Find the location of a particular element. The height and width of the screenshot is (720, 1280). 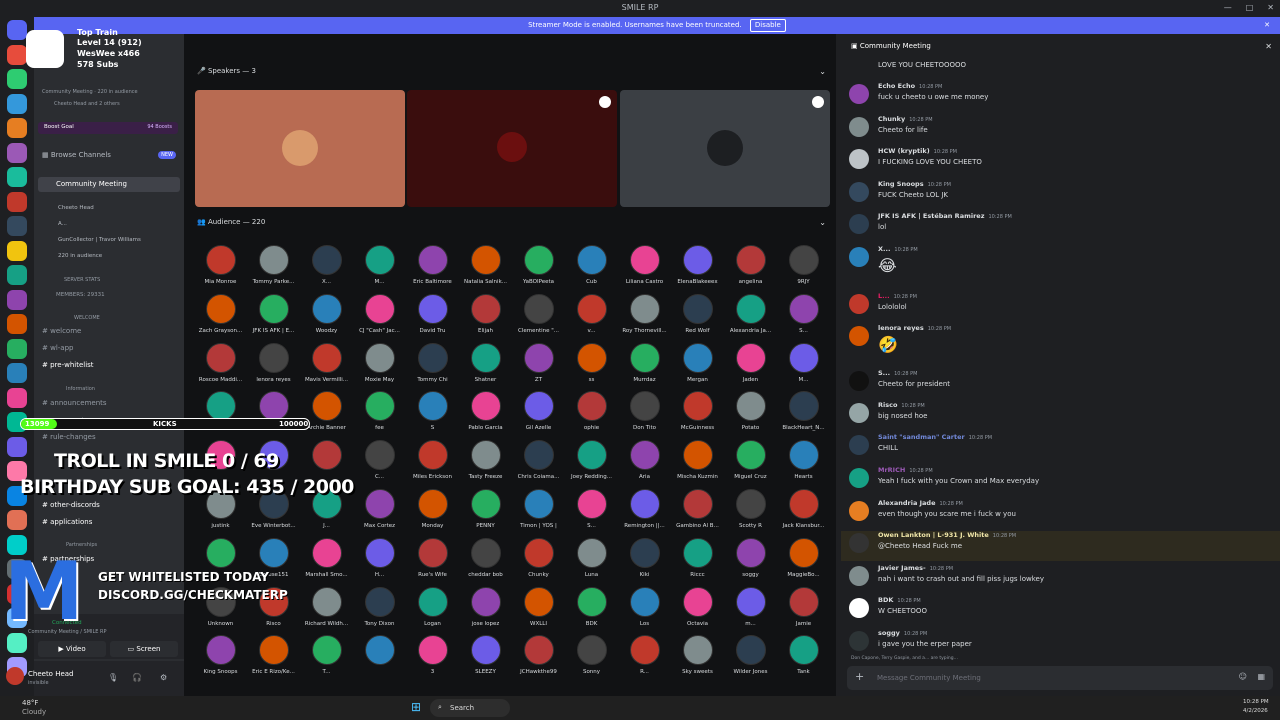

audience-member: Shatner is located at coordinates (485, 362).